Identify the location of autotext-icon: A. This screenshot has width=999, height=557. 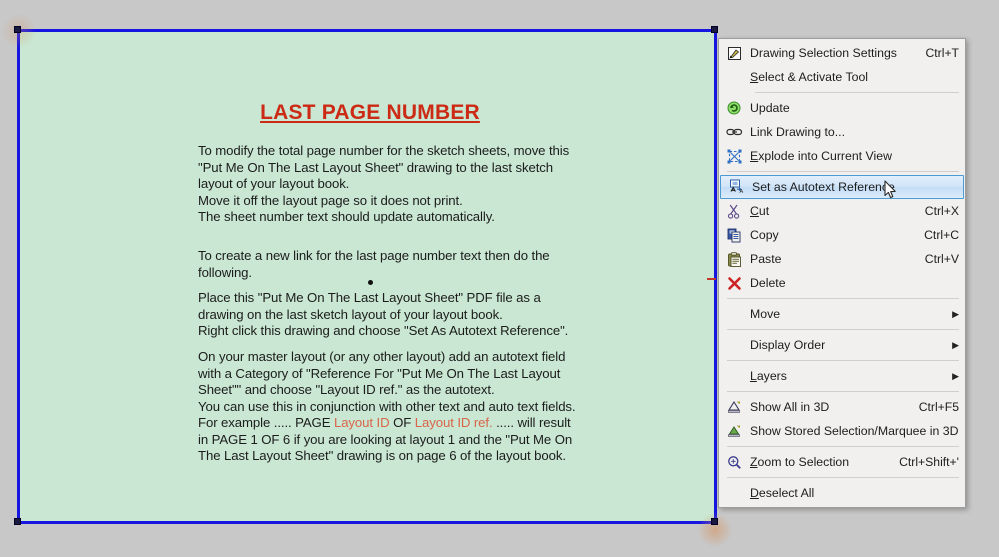
(736, 187).